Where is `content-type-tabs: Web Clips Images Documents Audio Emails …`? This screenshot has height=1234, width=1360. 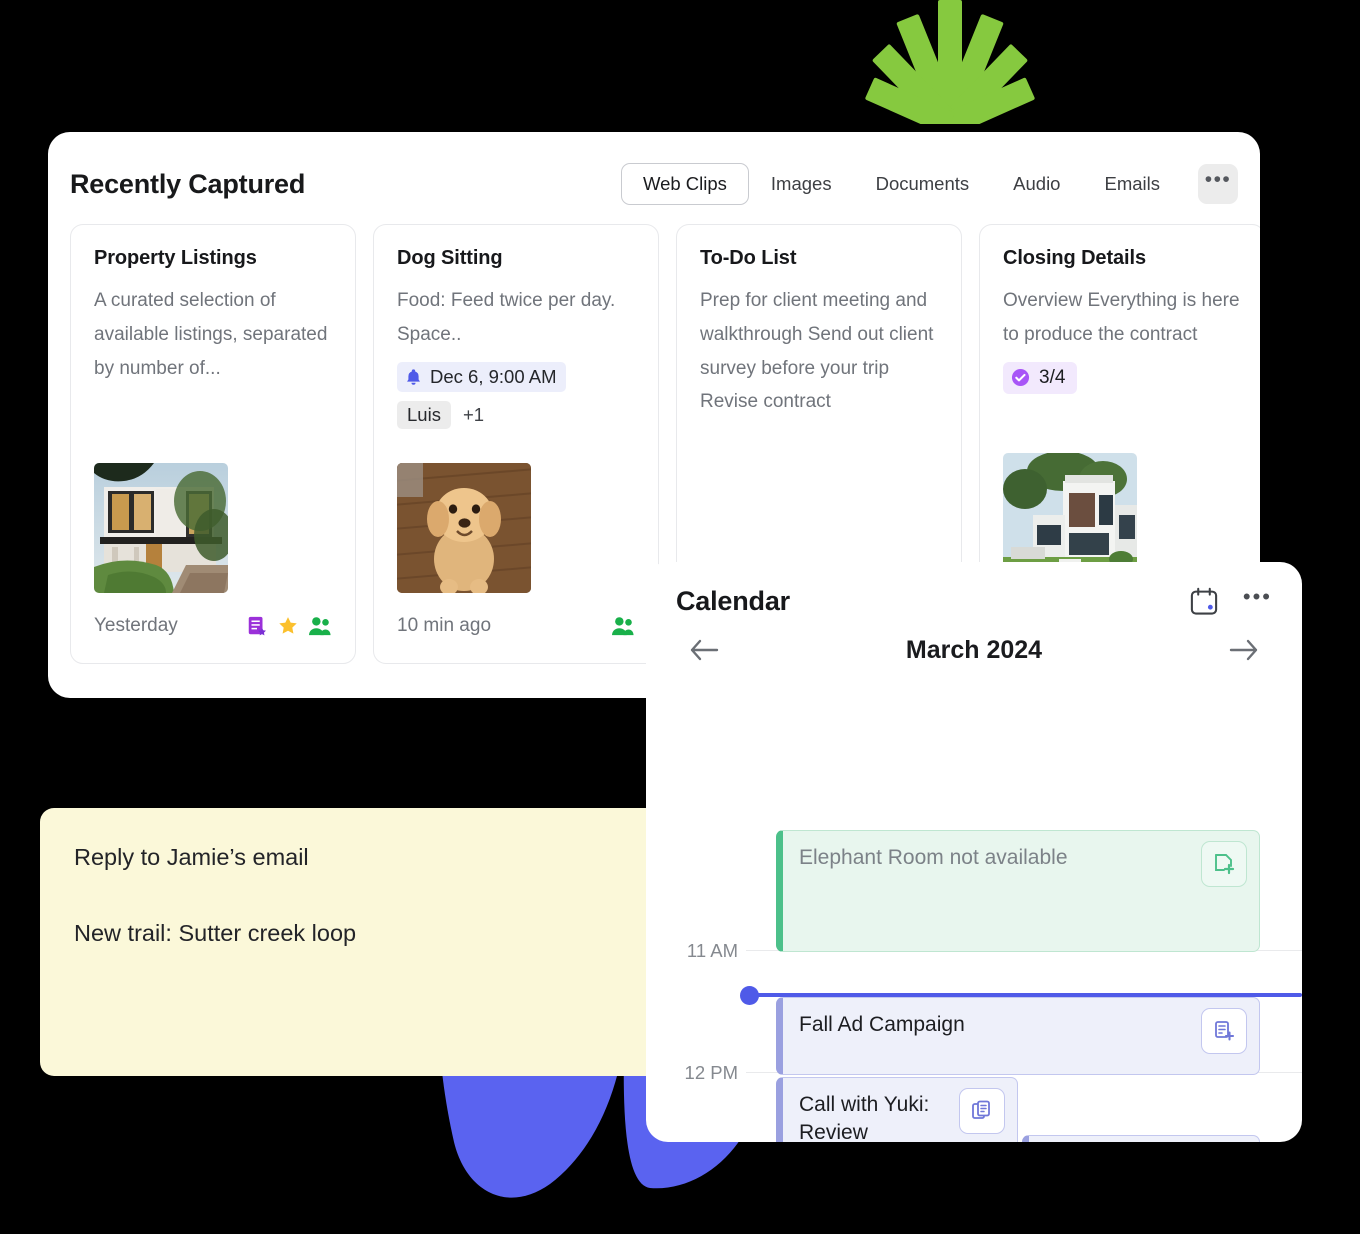 content-type-tabs: Web Clips Images Documents Audio Emails … is located at coordinates (929, 184).